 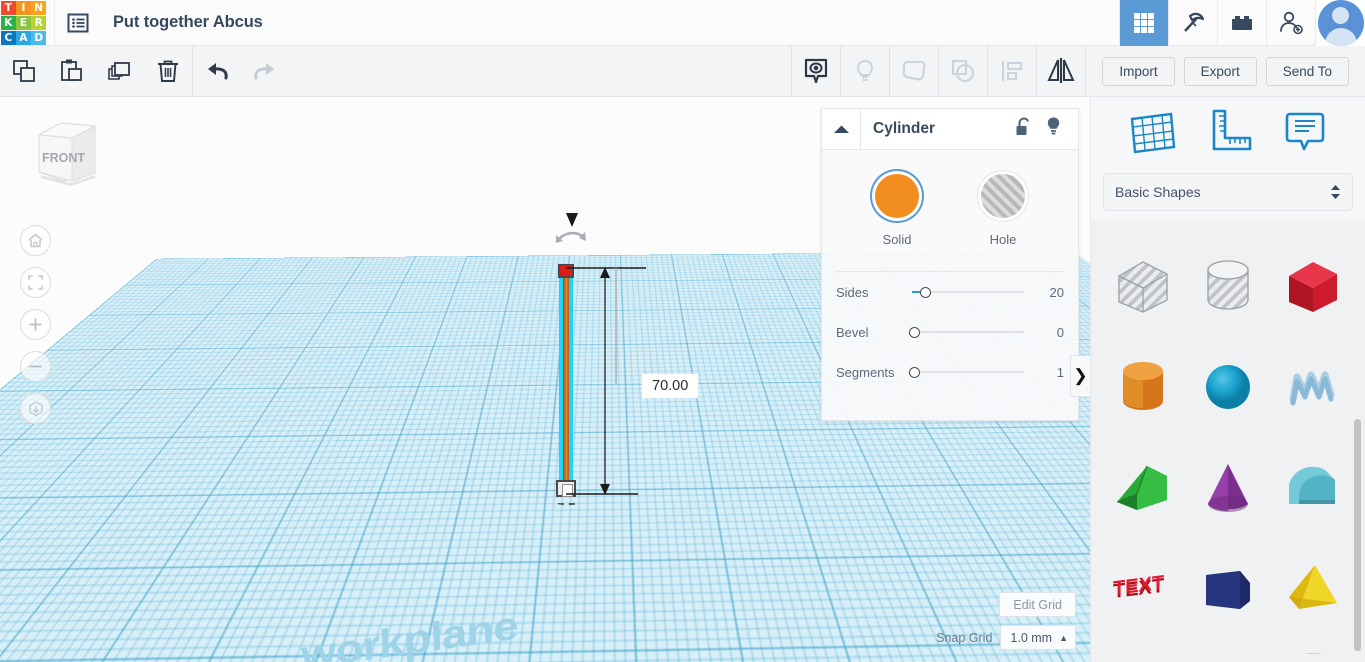 I want to click on snap-grid-select: 1.0 mm ▲, so click(x=1038, y=637).